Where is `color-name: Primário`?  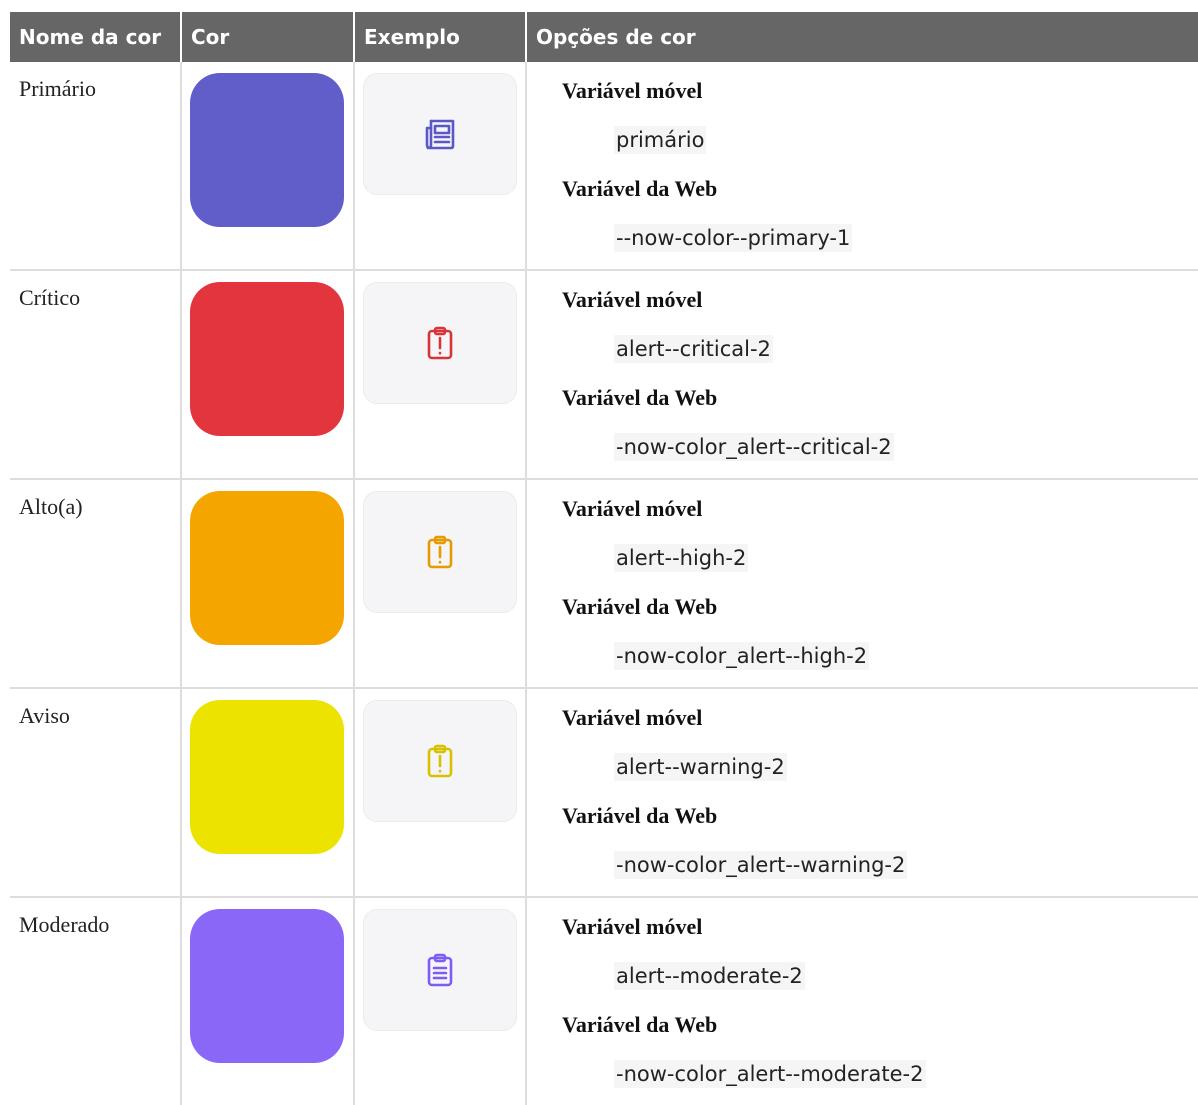
color-name: Primário is located at coordinates (57, 88).